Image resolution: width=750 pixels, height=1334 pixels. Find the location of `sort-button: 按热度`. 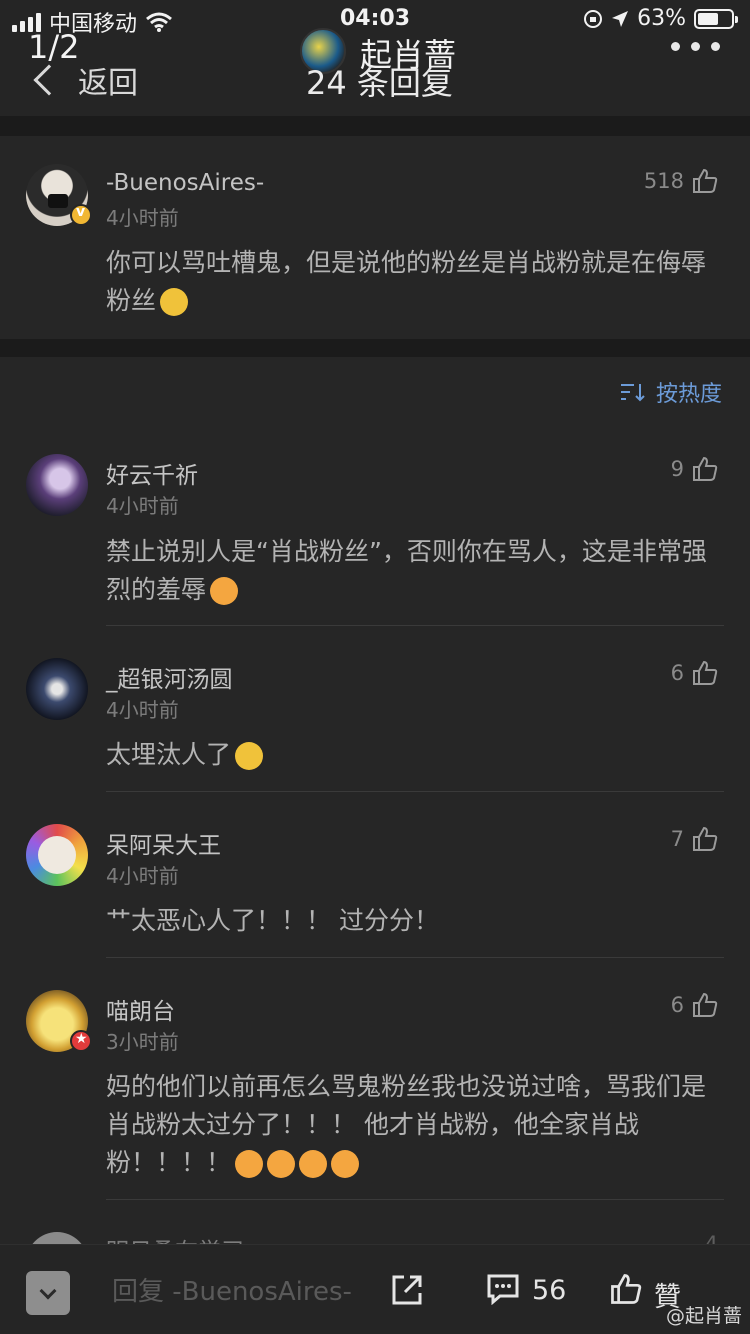

sort-button: 按热度 is located at coordinates (671, 392).